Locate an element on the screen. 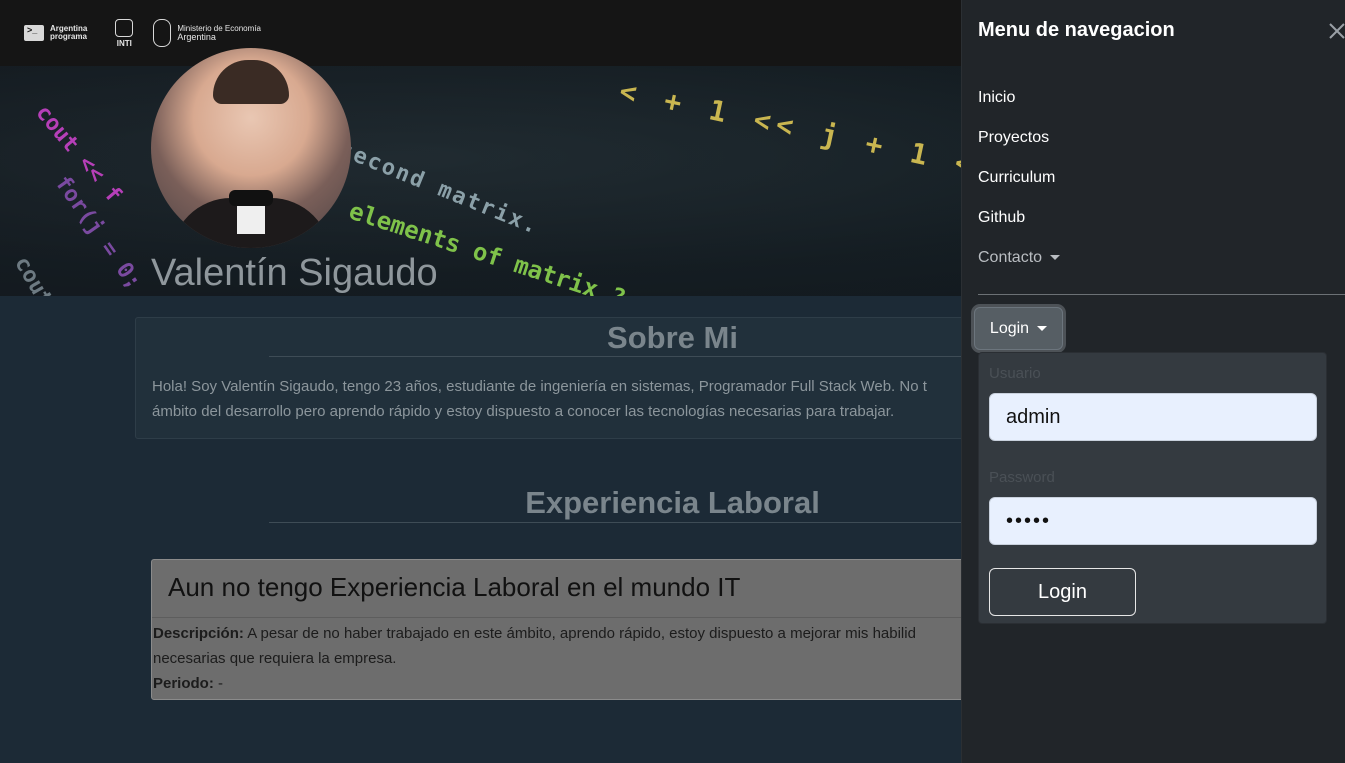 Image resolution: width=1345 pixels, height=763 pixels. login-dropdown-button: Login is located at coordinates (1018, 328).